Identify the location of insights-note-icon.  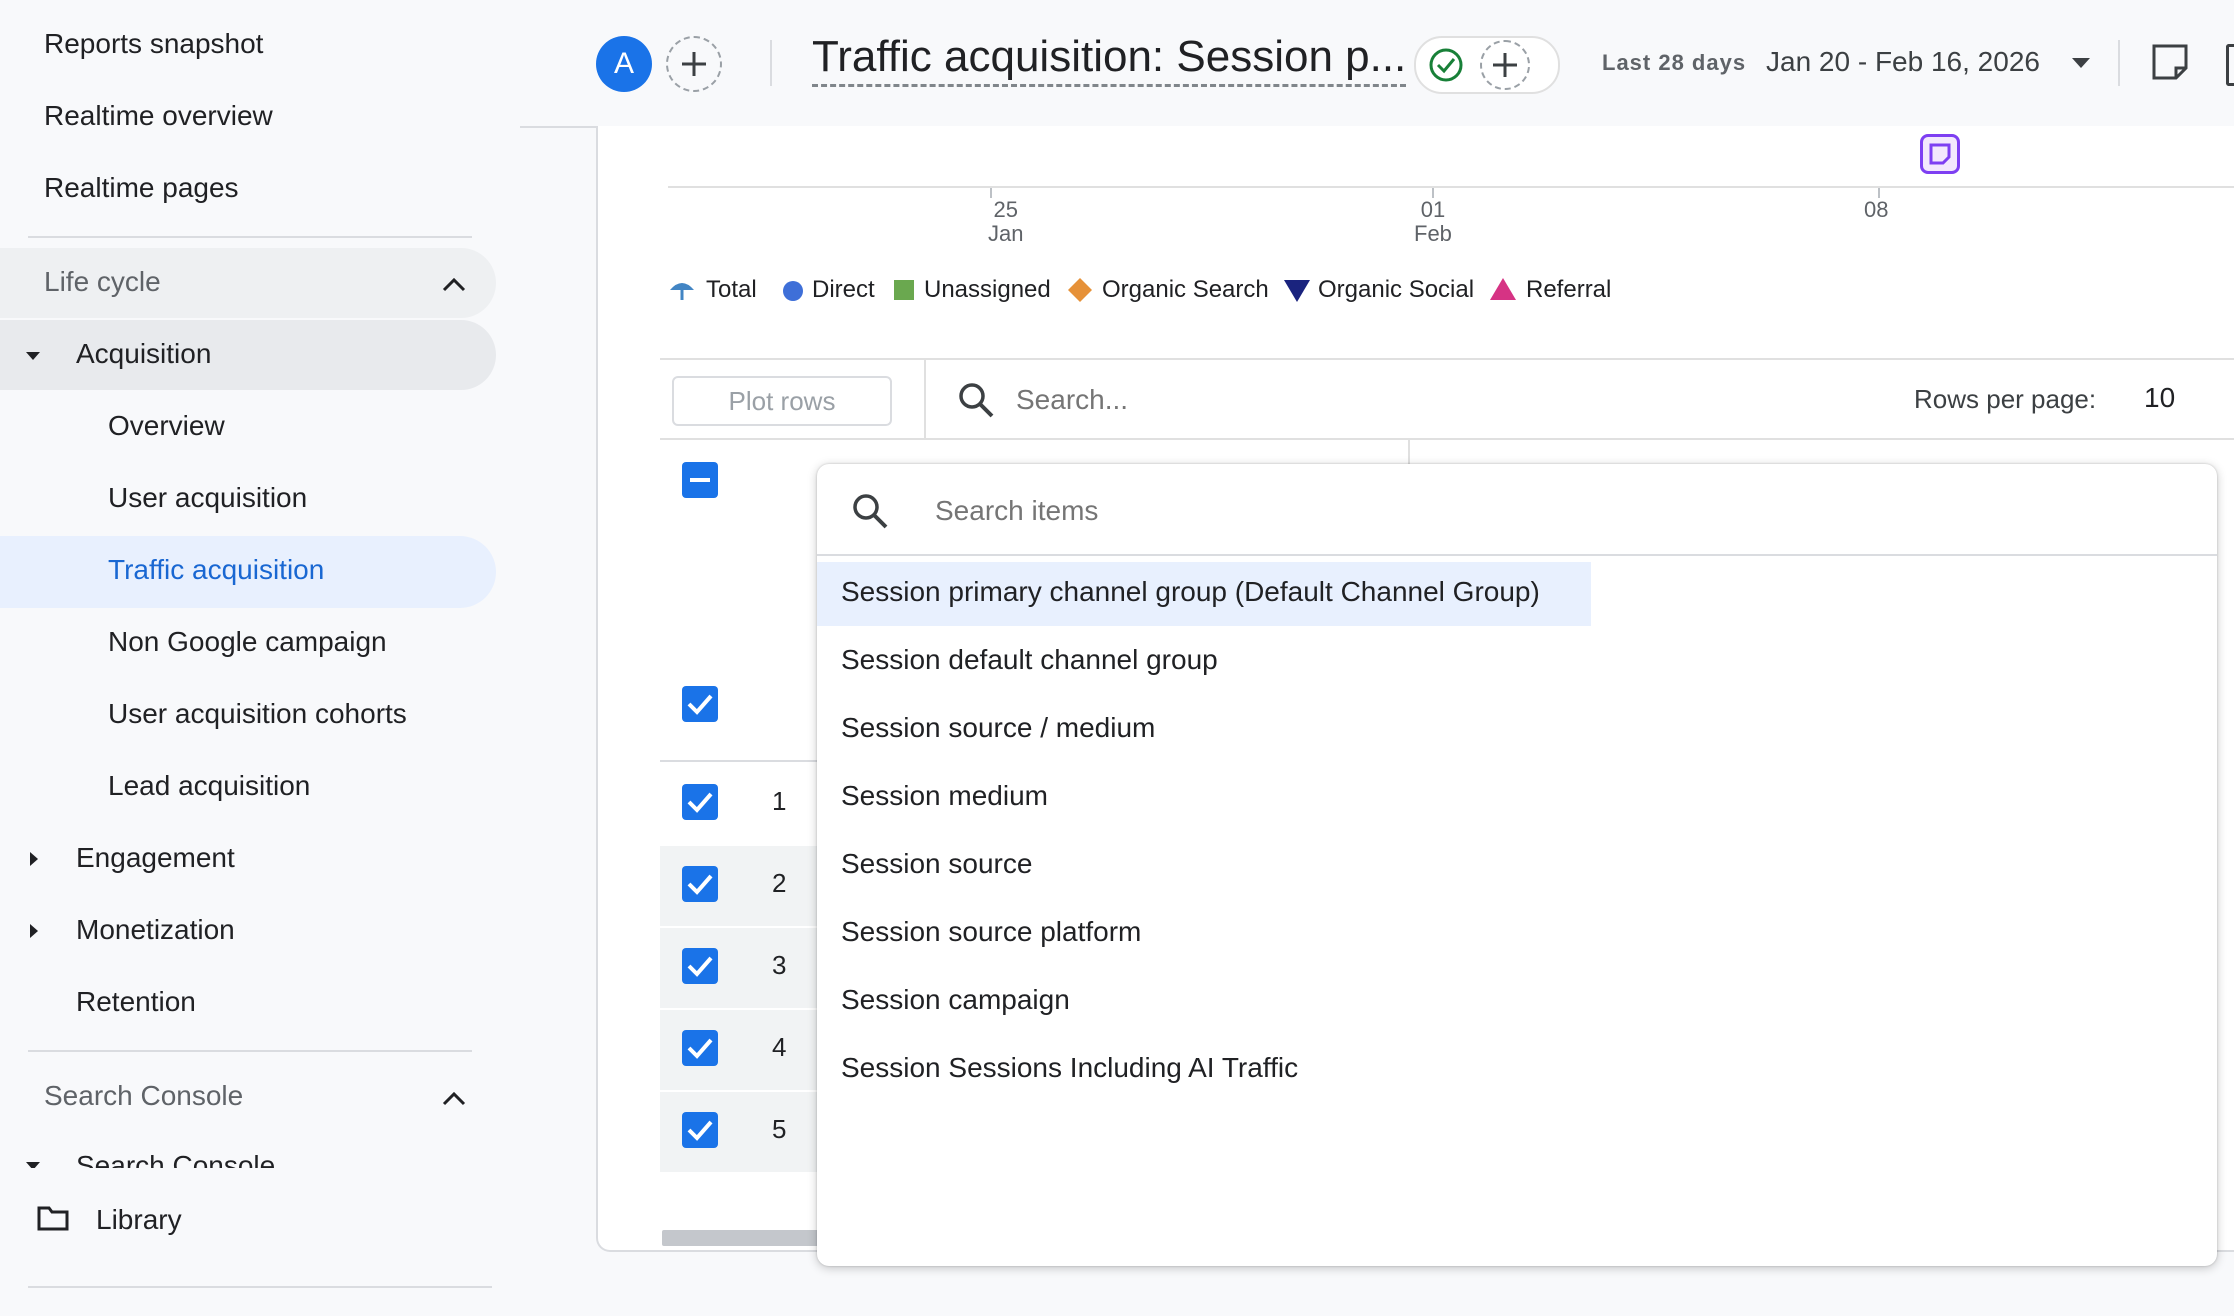
(2170, 62).